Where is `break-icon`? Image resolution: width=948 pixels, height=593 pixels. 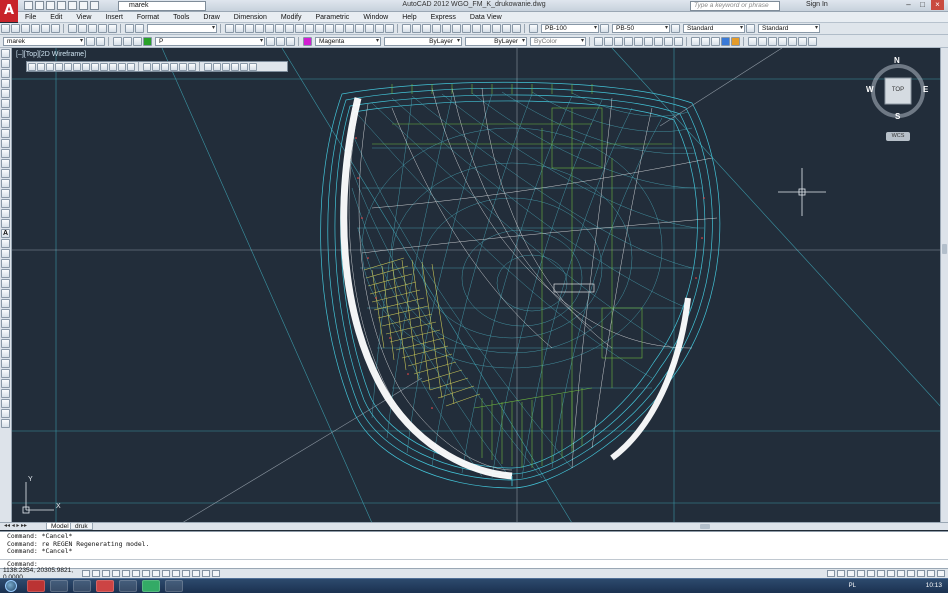 break-icon is located at coordinates (5, 373).